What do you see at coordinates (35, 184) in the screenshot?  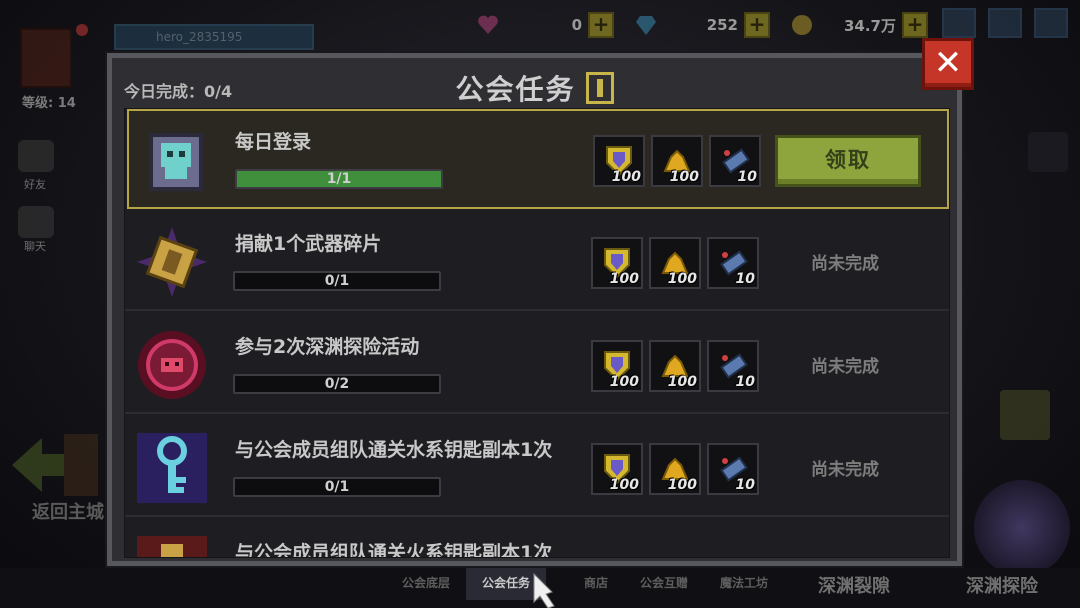 I see `friends-label: 好友` at bounding box center [35, 184].